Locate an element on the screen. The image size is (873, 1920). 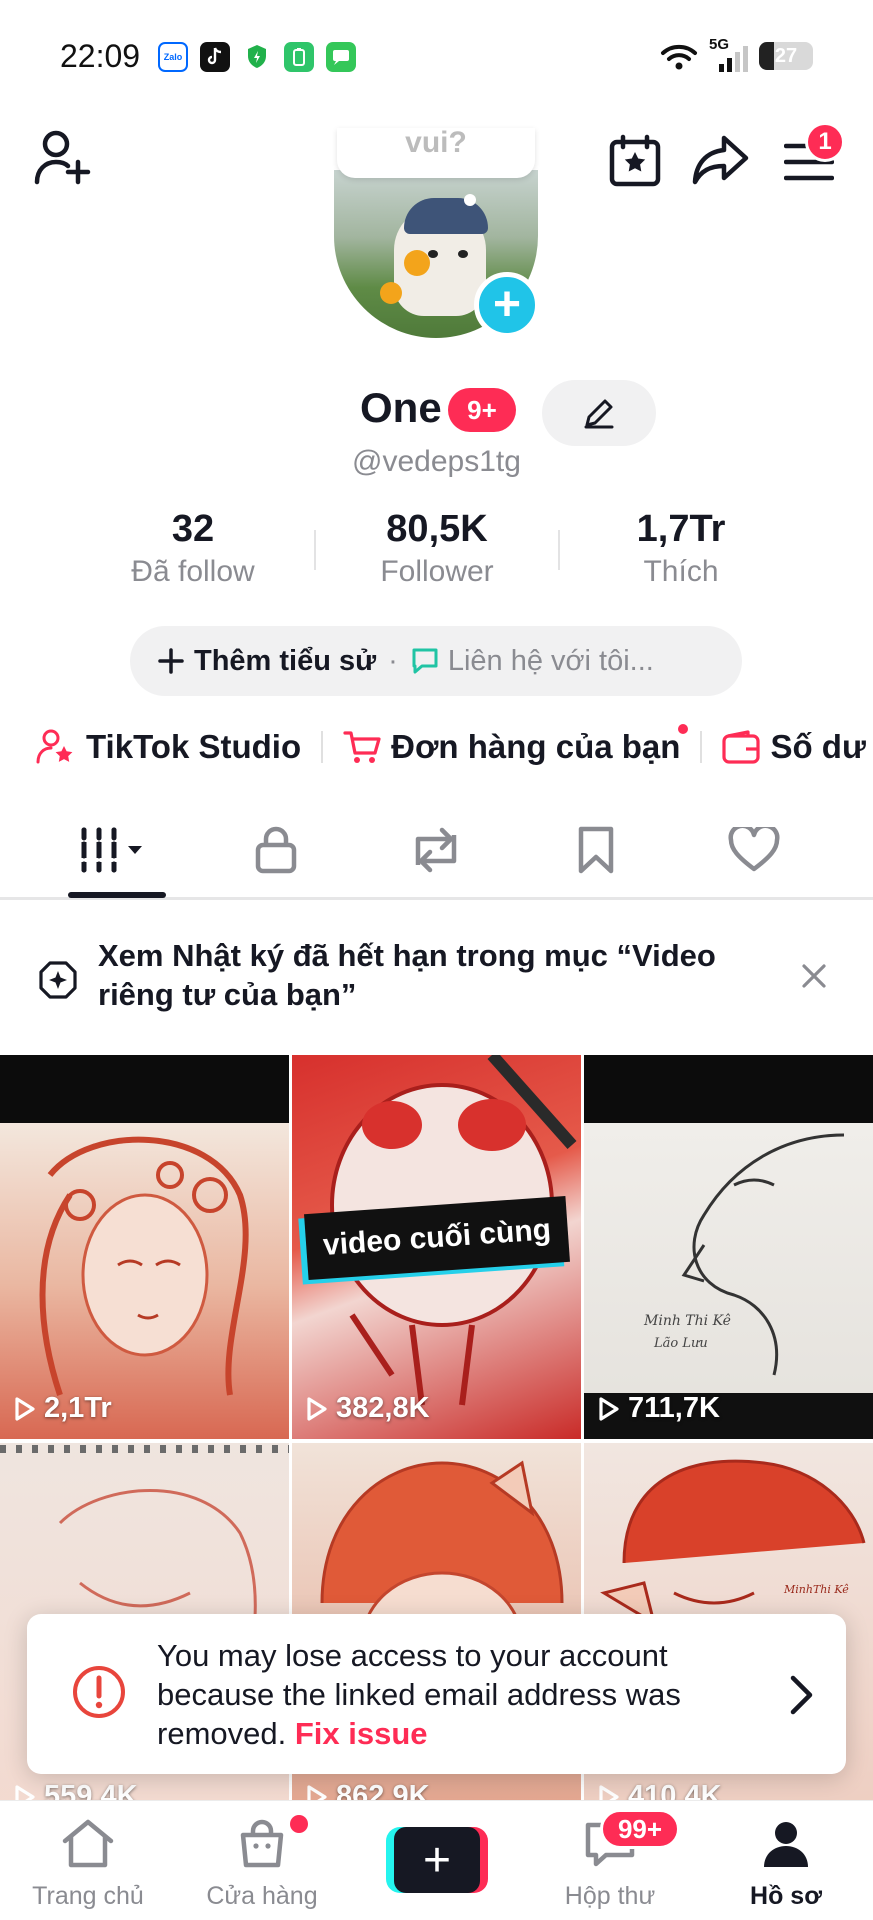
battery-level: 27 is located at coordinates (786, 55).